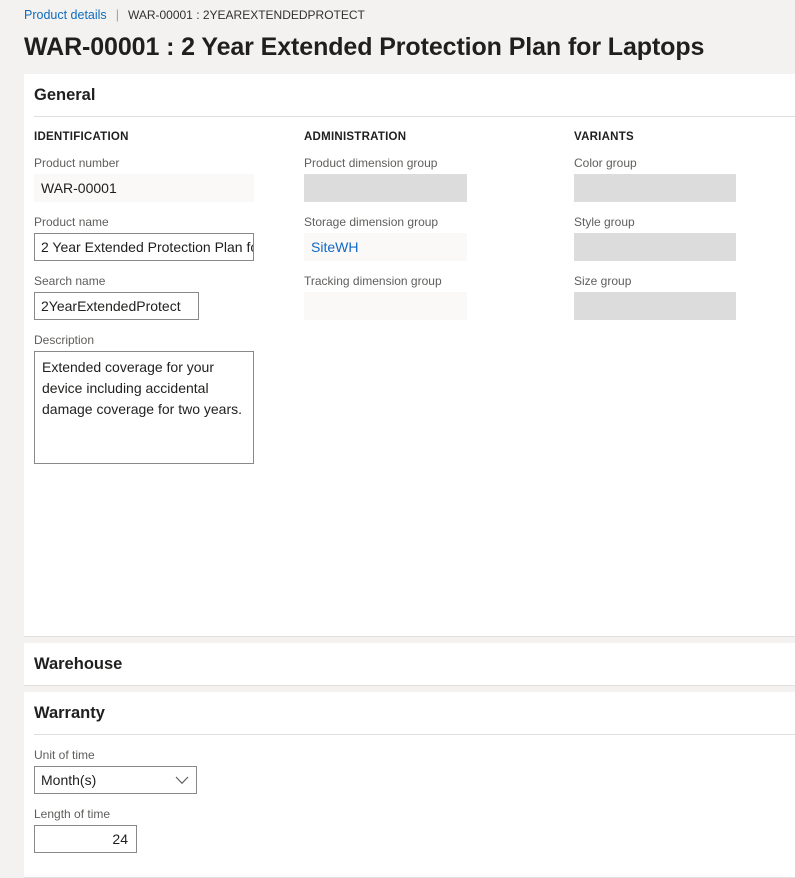  What do you see at coordinates (603, 281) in the screenshot?
I see `label-size-group: Size group` at bounding box center [603, 281].